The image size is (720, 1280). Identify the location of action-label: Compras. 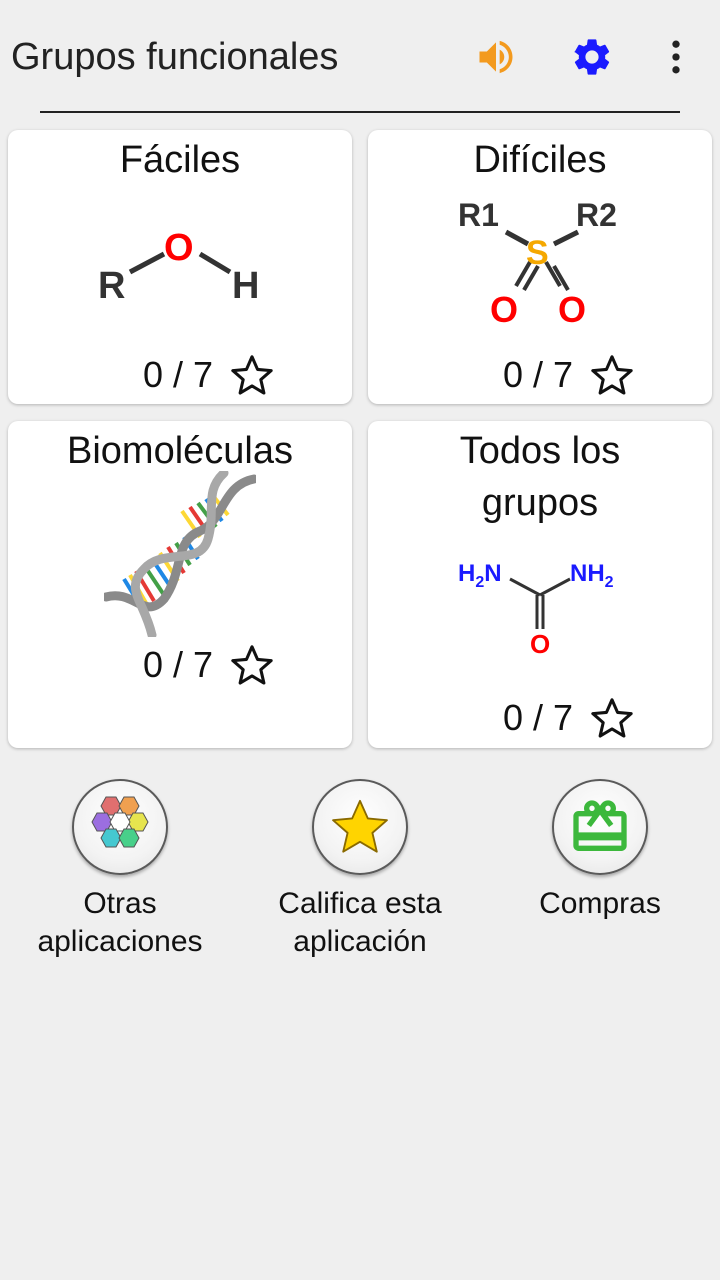
(600, 904).